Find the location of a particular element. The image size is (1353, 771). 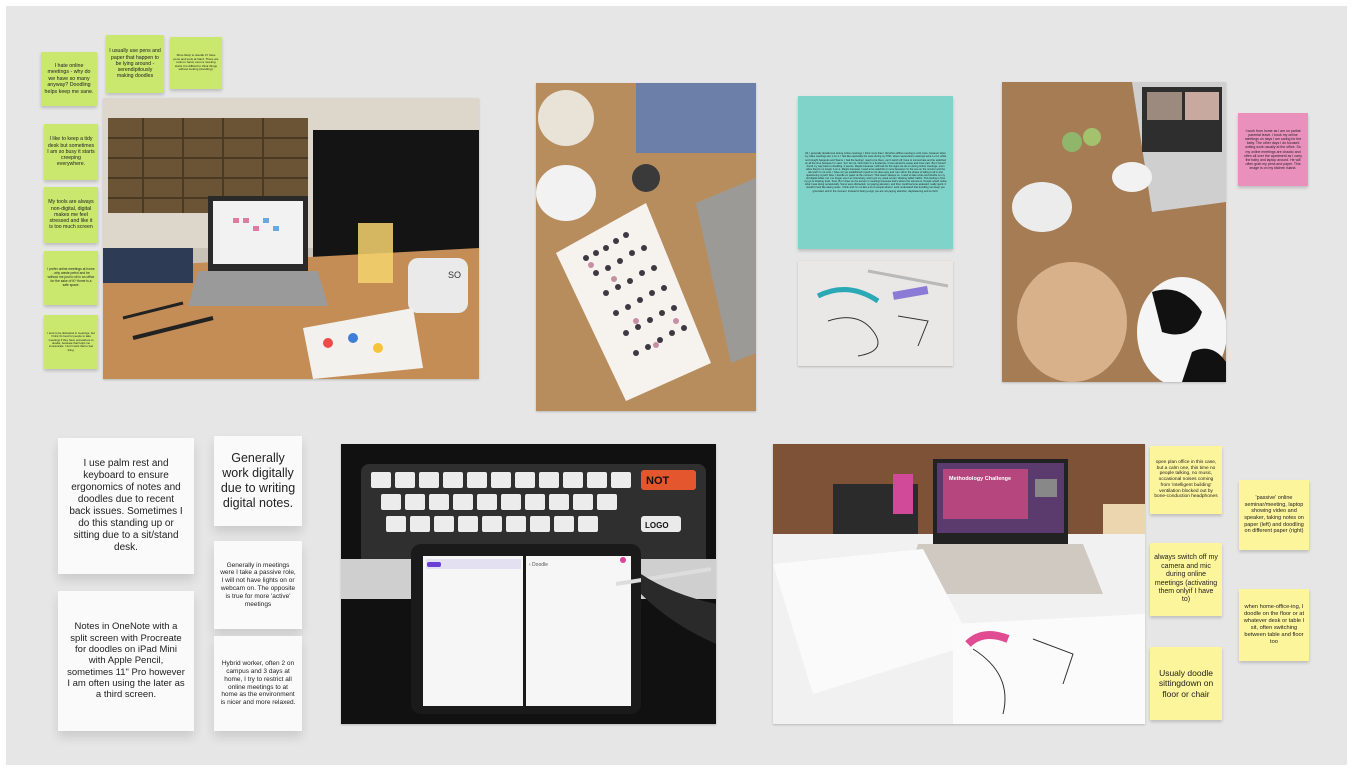

desk-photo-icon: SO is located at coordinates (291, 238).